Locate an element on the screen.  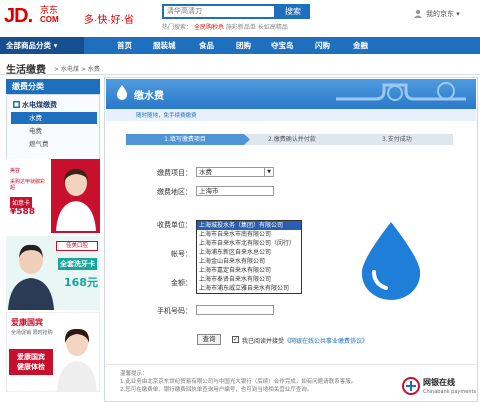
chinabank-logo: 网银在线 Chinabank payments is located at coordinates (439, 387).